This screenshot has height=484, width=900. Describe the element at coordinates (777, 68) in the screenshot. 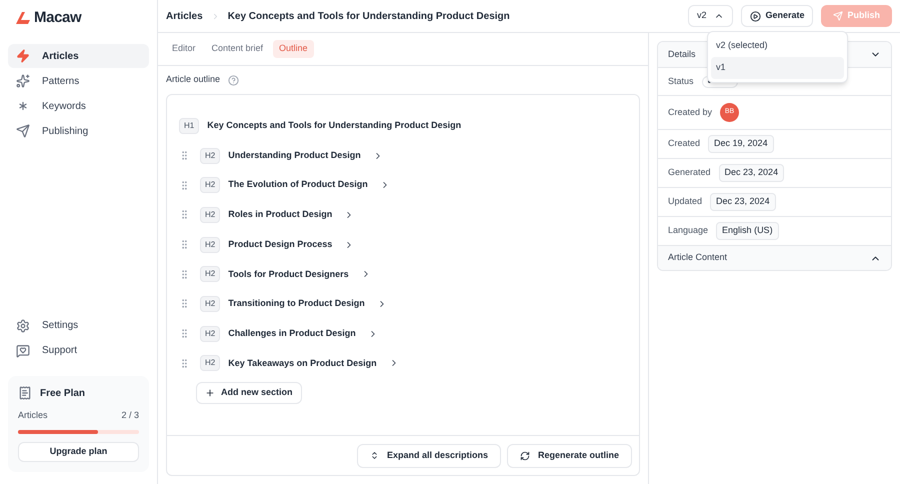

I see `version-option: v1` at that location.